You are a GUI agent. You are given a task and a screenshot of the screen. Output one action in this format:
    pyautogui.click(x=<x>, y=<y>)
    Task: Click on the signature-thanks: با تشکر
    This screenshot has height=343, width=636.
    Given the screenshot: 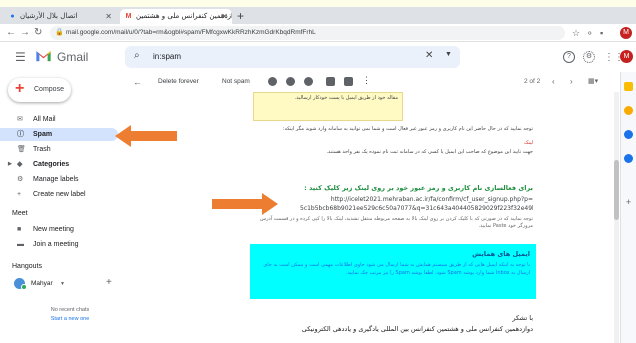 What is the action you would take?
    pyautogui.click(x=522, y=318)
    